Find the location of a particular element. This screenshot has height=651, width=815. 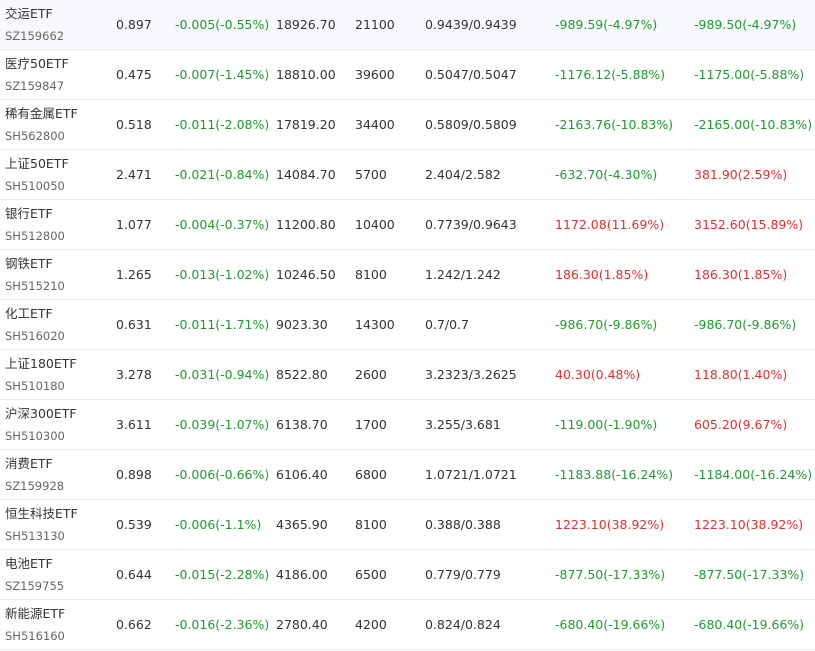

total-profit-loss: 118.80(1.40%) is located at coordinates (741, 374).